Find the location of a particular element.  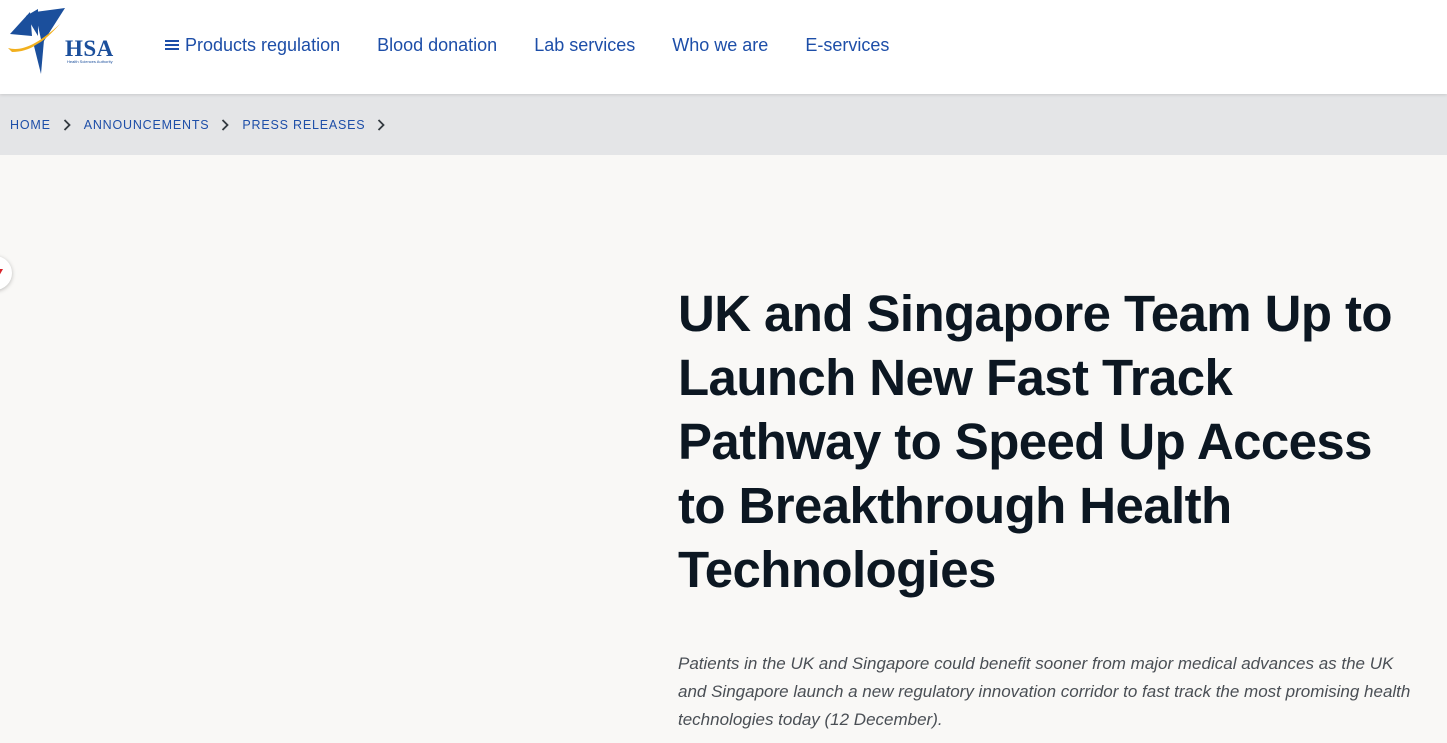

nav-products-regulation: Products regulation is located at coordinates (252, 45).